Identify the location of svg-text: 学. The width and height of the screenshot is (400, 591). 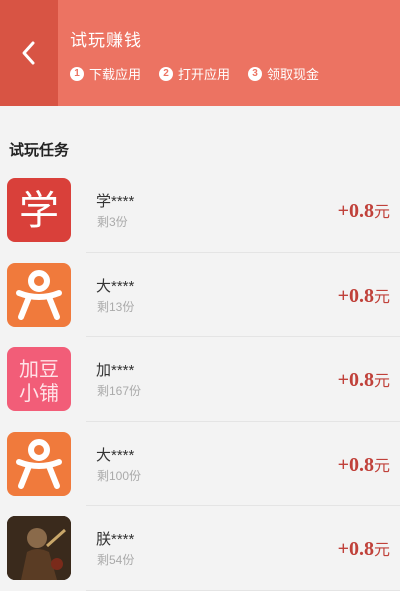
(39, 211).